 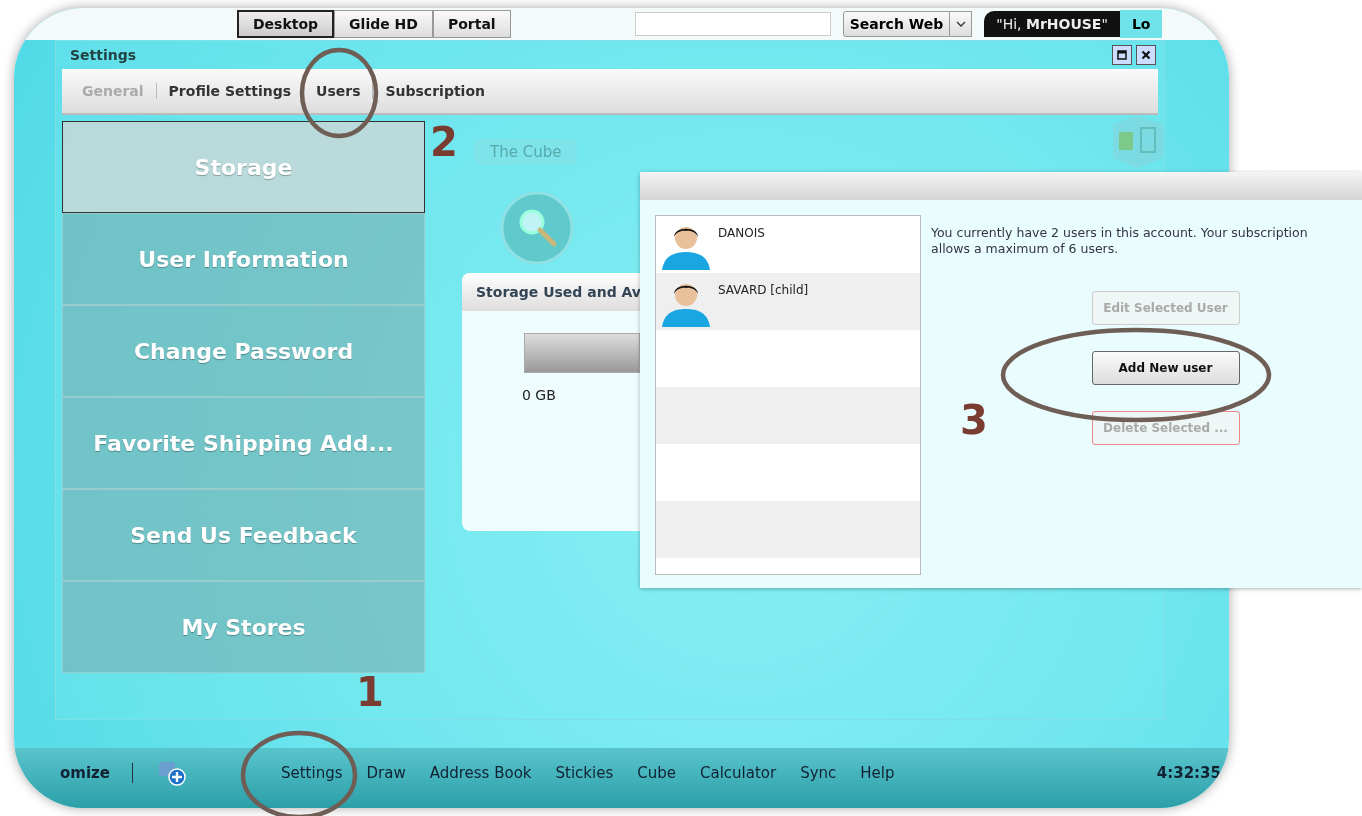 I want to click on taskbar-item: Calculator, so click(x=738, y=773).